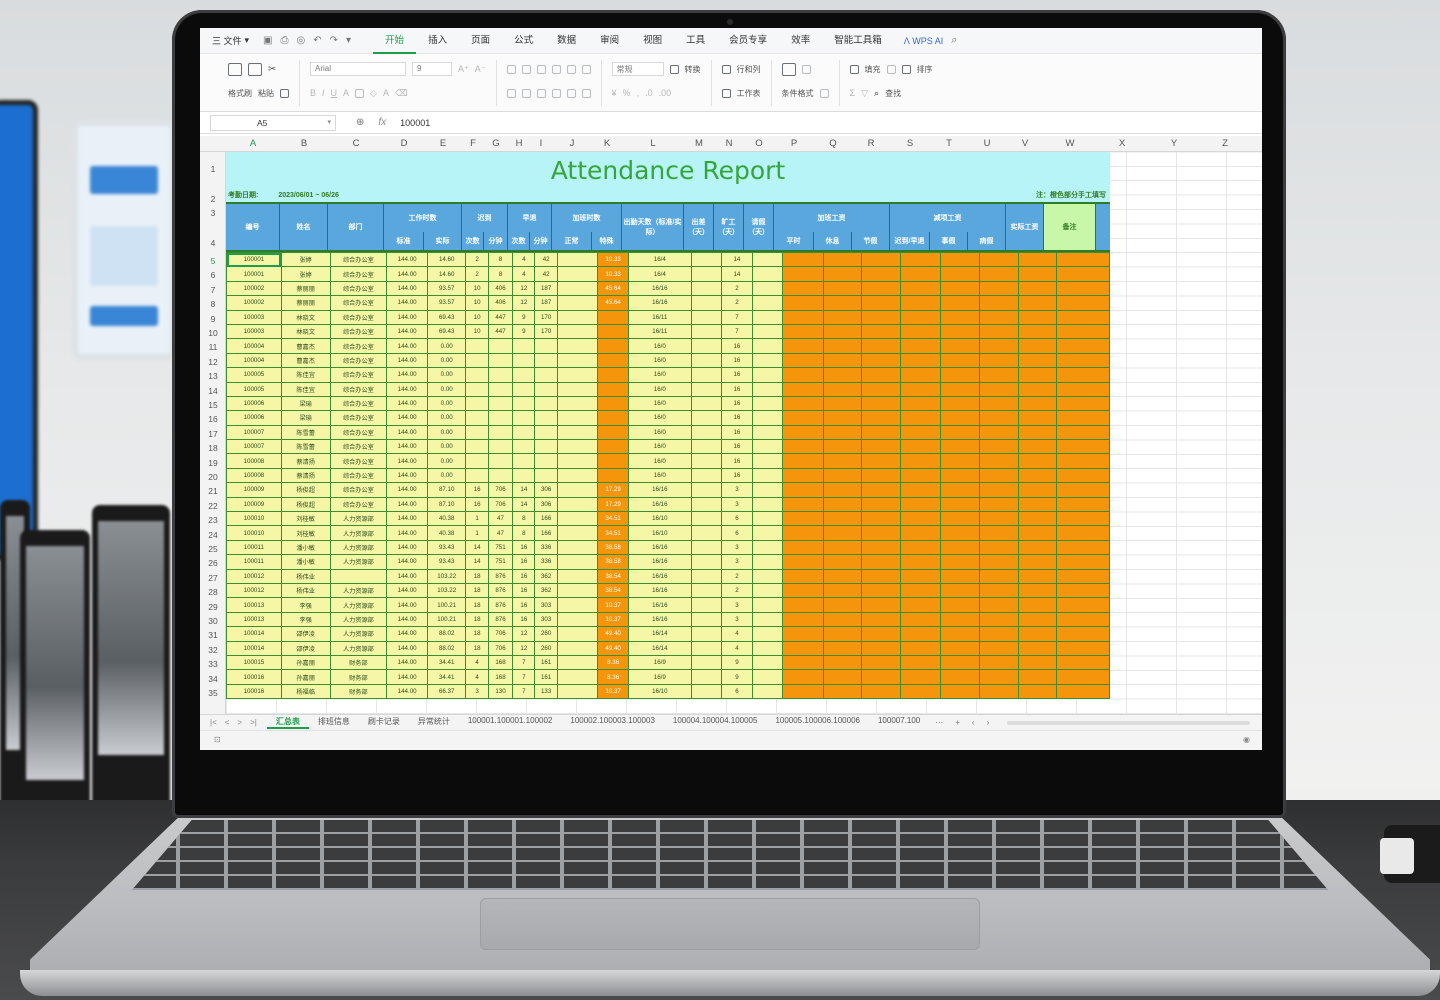  What do you see at coordinates (213, 213) in the screenshot?
I see `row-header-3: 3` at bounding box center [213, 213].